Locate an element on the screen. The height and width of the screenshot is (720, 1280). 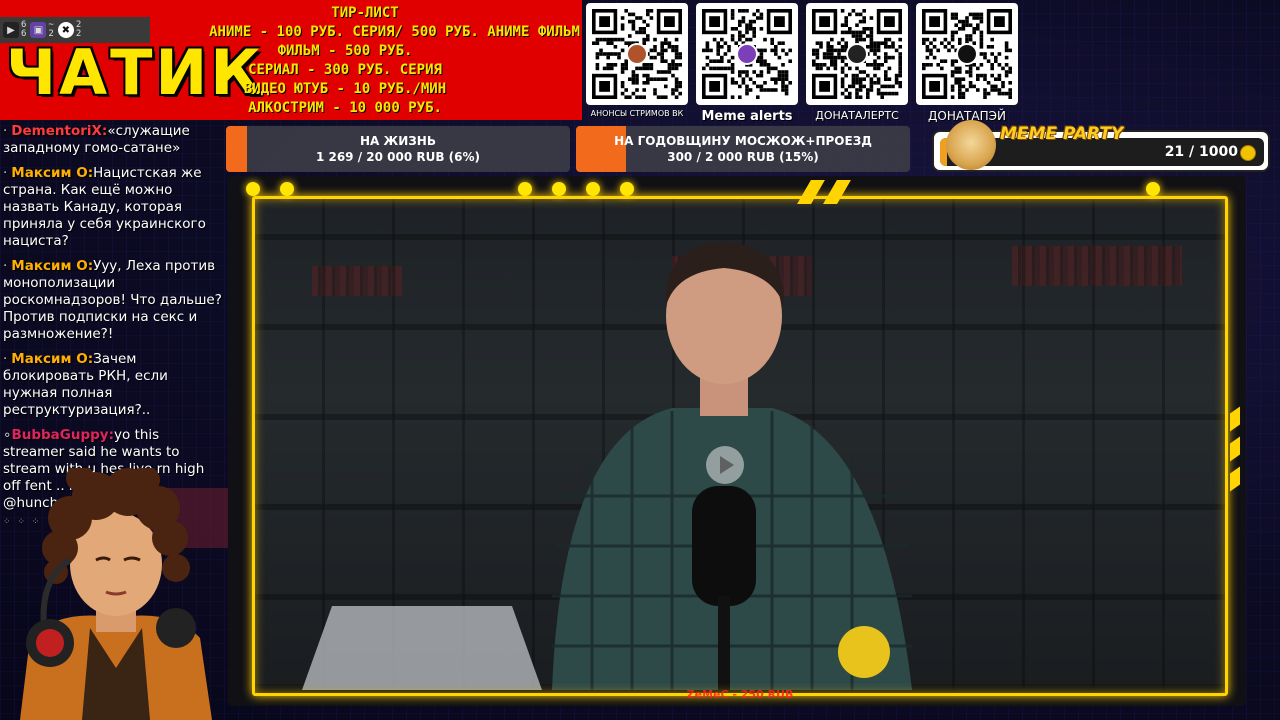
goal-title: НА ЖИЗНЬ is located at coordinates (398, 141).